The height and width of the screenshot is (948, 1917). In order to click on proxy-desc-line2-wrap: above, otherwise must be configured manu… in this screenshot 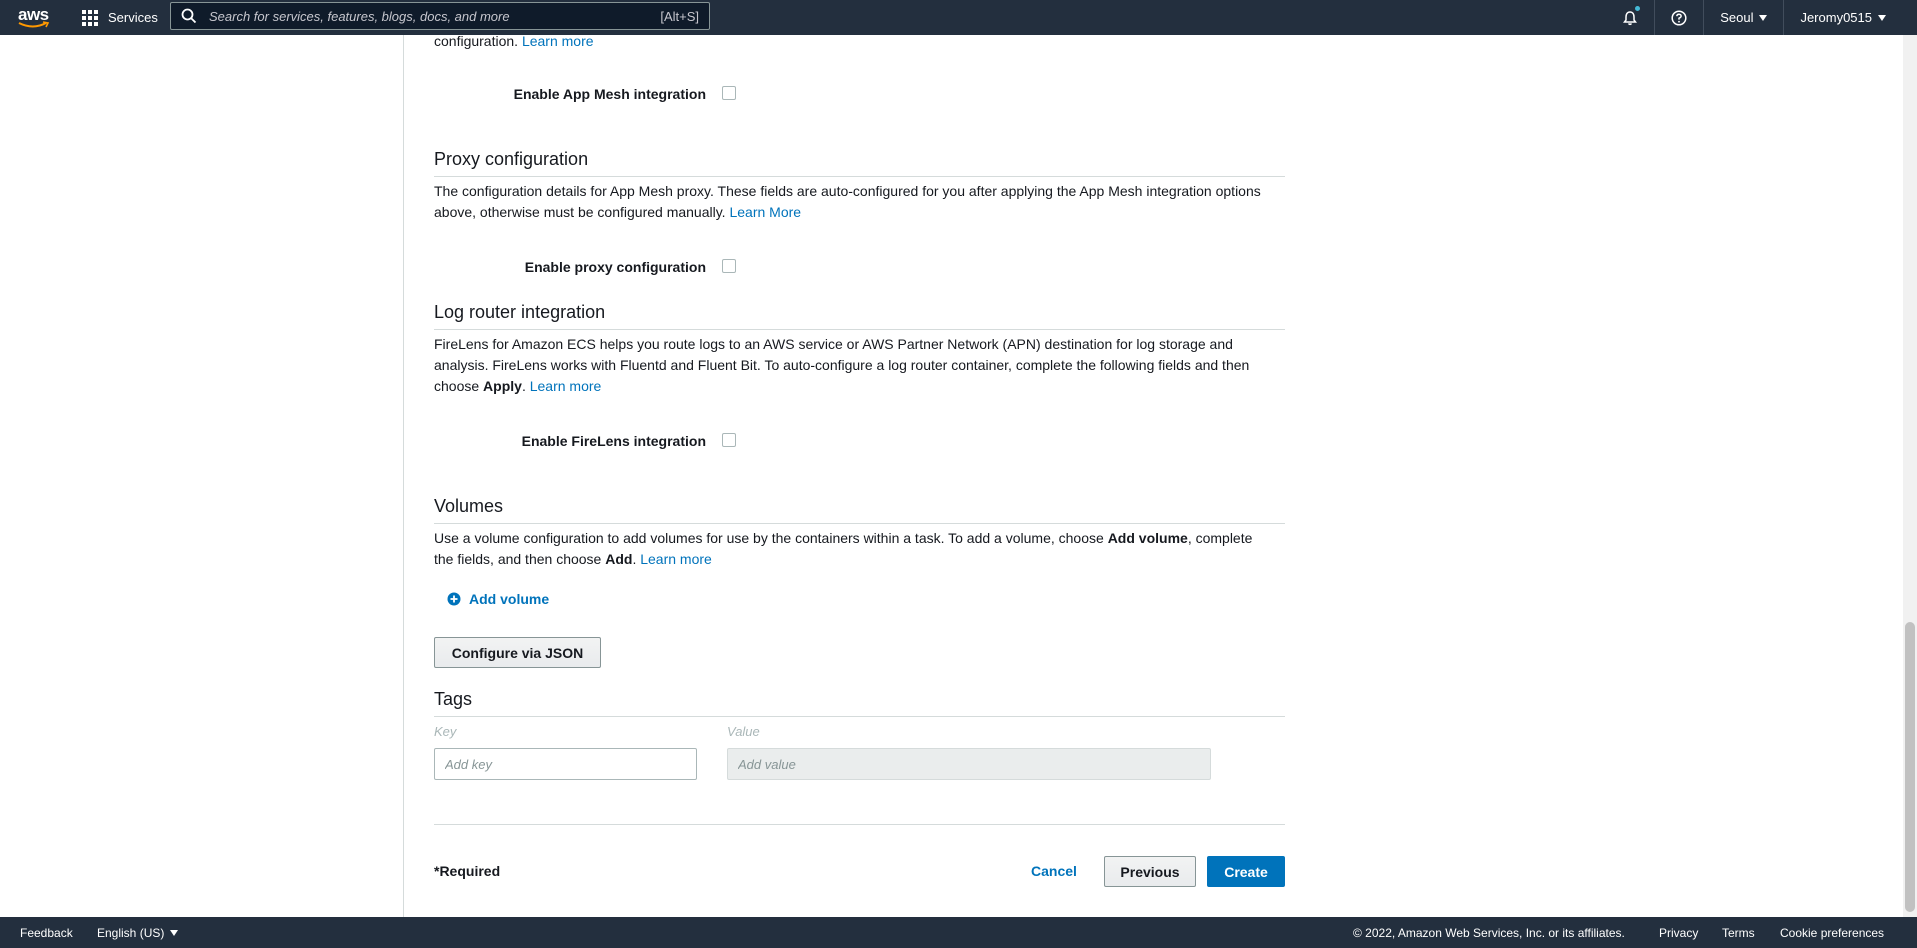, I will do `click(859, 212)`.